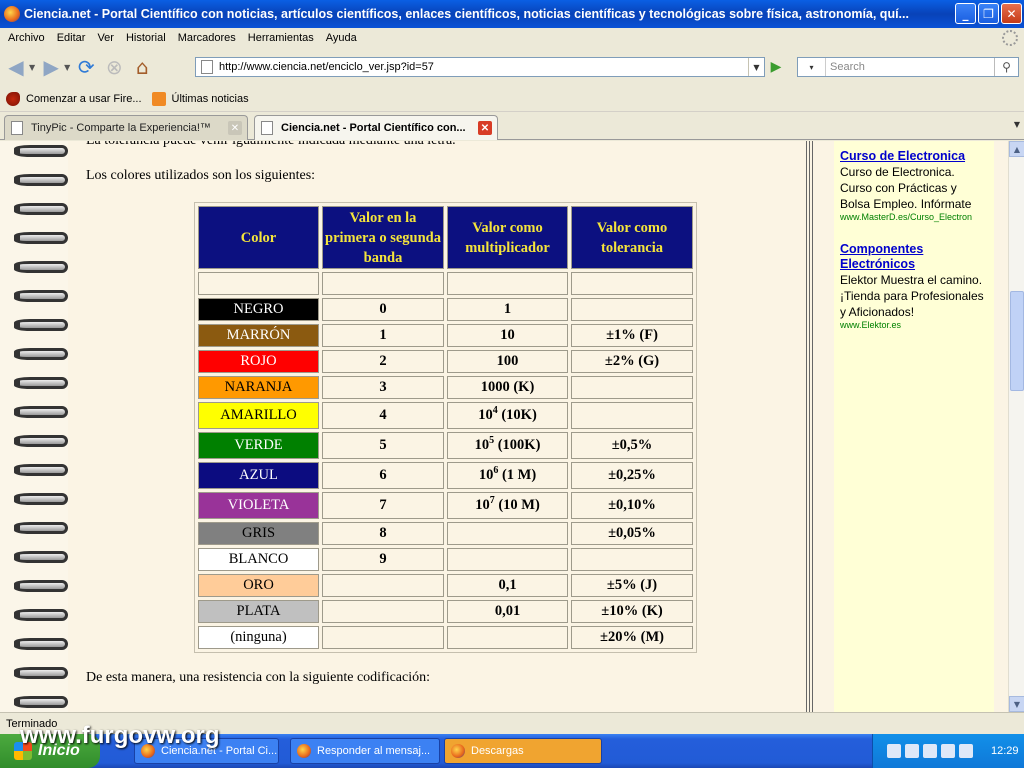  I want to click on back-button: ◀, so click(16, 67).